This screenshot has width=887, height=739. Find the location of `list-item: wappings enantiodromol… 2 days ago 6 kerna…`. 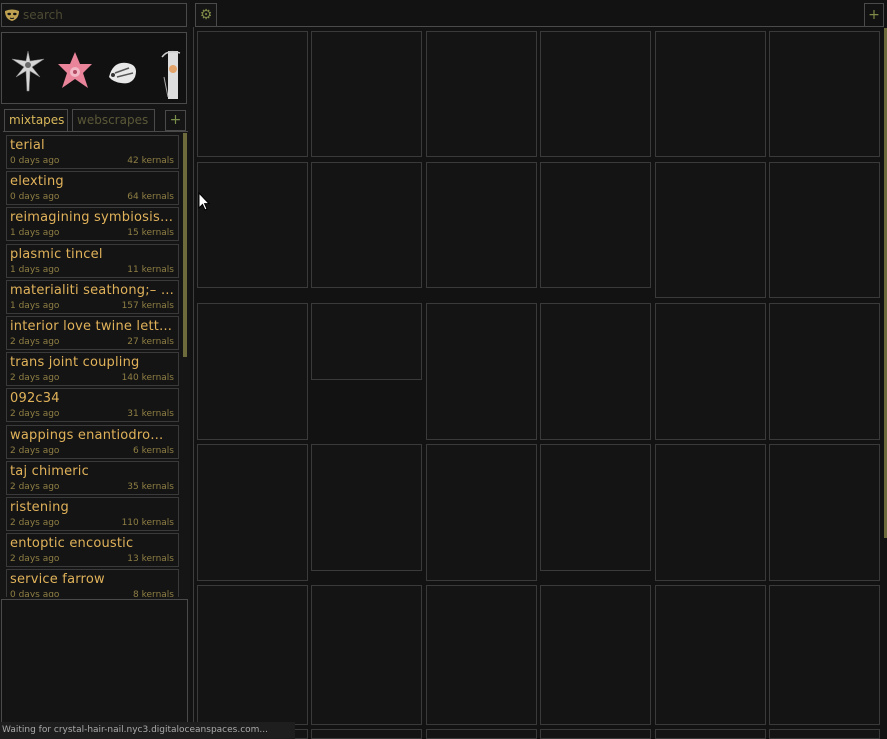

list-item: wappings enantiodromol… 2 days ago 6 kerna… is located at coordinates (92, 441).